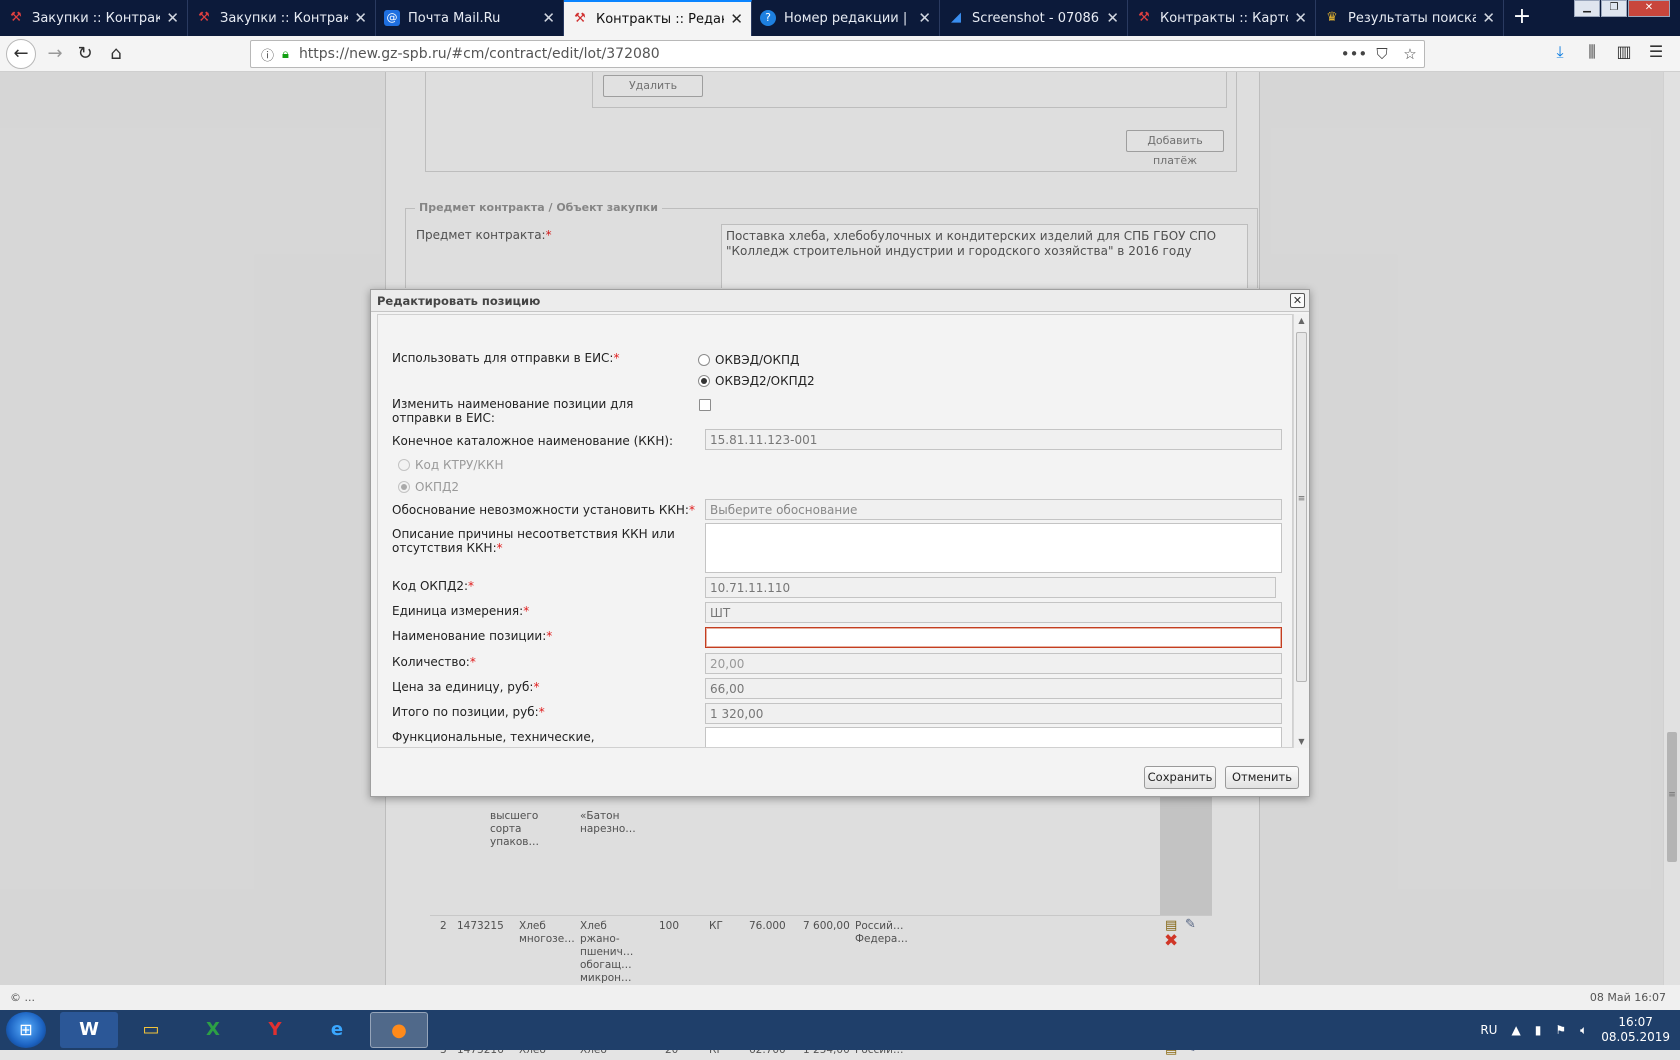  What do you see at coordinates (993, 612) in the screenshot?
I see `unit-field: ШТ` at bounding box center [993, 612].